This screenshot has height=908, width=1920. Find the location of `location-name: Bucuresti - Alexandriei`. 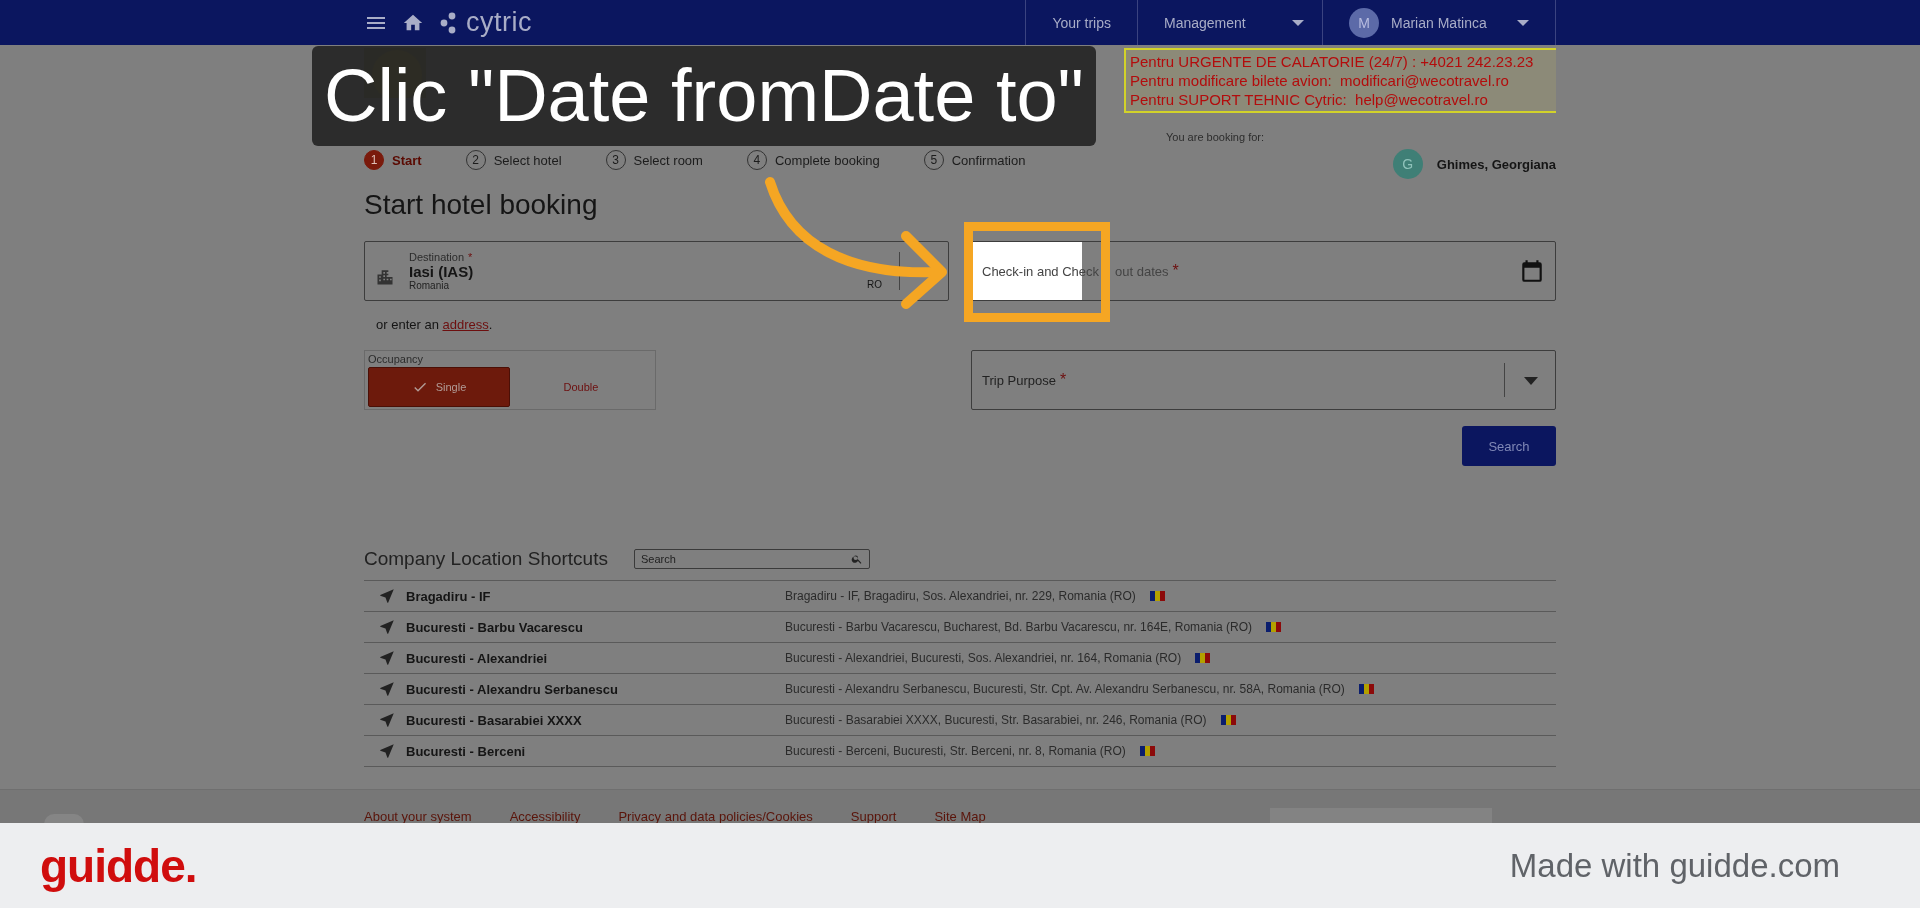

location-name: Bucuresti - Alexandriei is located at coordinates (595, 658).